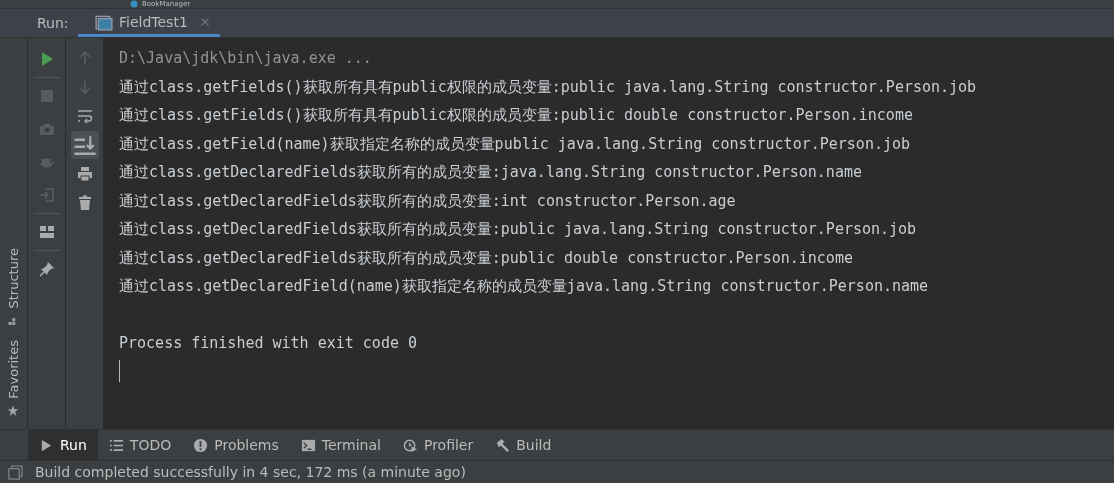 Image resolution: width=1114 pixels, height=483 pixels. What do you see at coordinates (410, 445) in the screenshot?
I see `clock-icon` at bounding box center [410, 445].